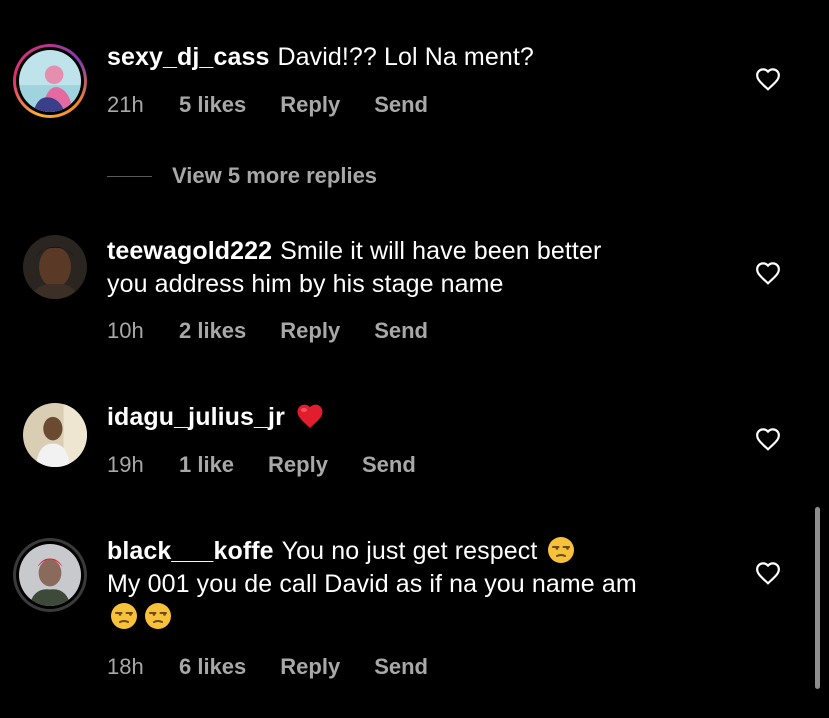 The image size is (829, 718). I want to click on comment-body-line2: you address him by his stage name, so click(305, 284).